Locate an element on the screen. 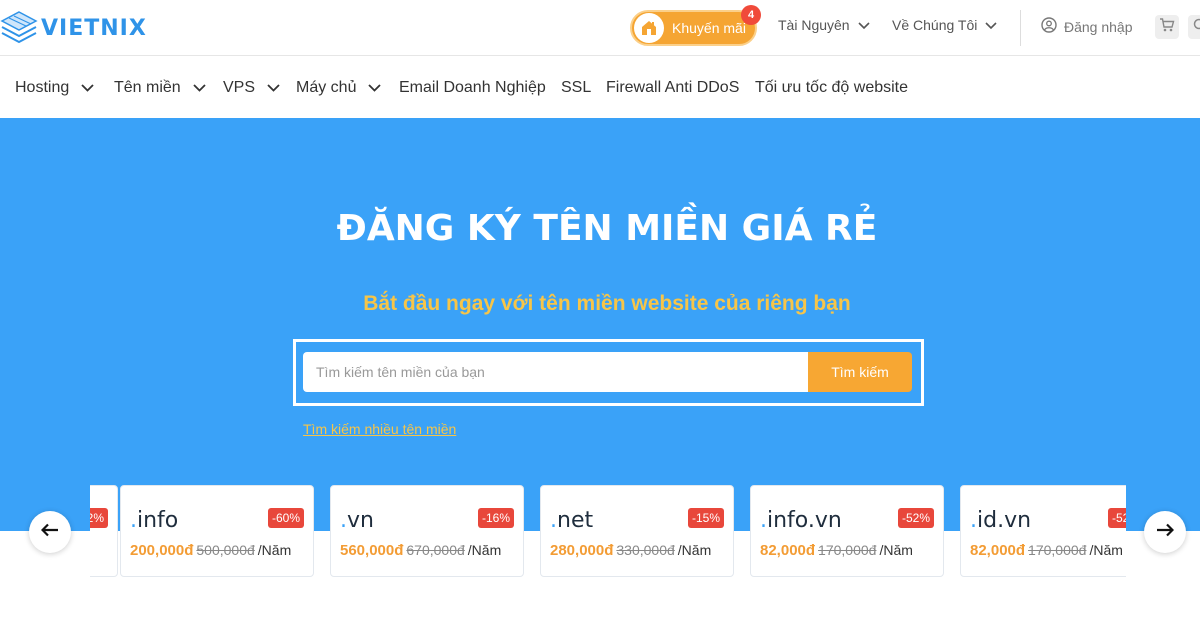 This screenshot has width=1200, height=630. nav-item-label: Firewall Anti DDoS is located at coordinates (673, 87).